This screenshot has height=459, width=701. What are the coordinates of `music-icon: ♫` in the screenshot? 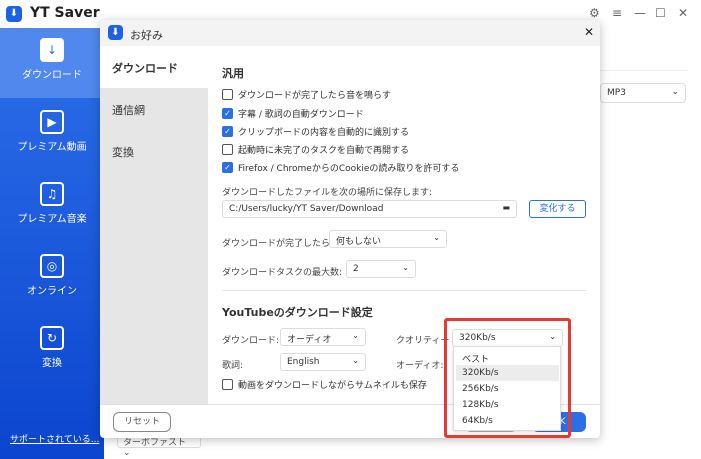 It's located at (52, 194).